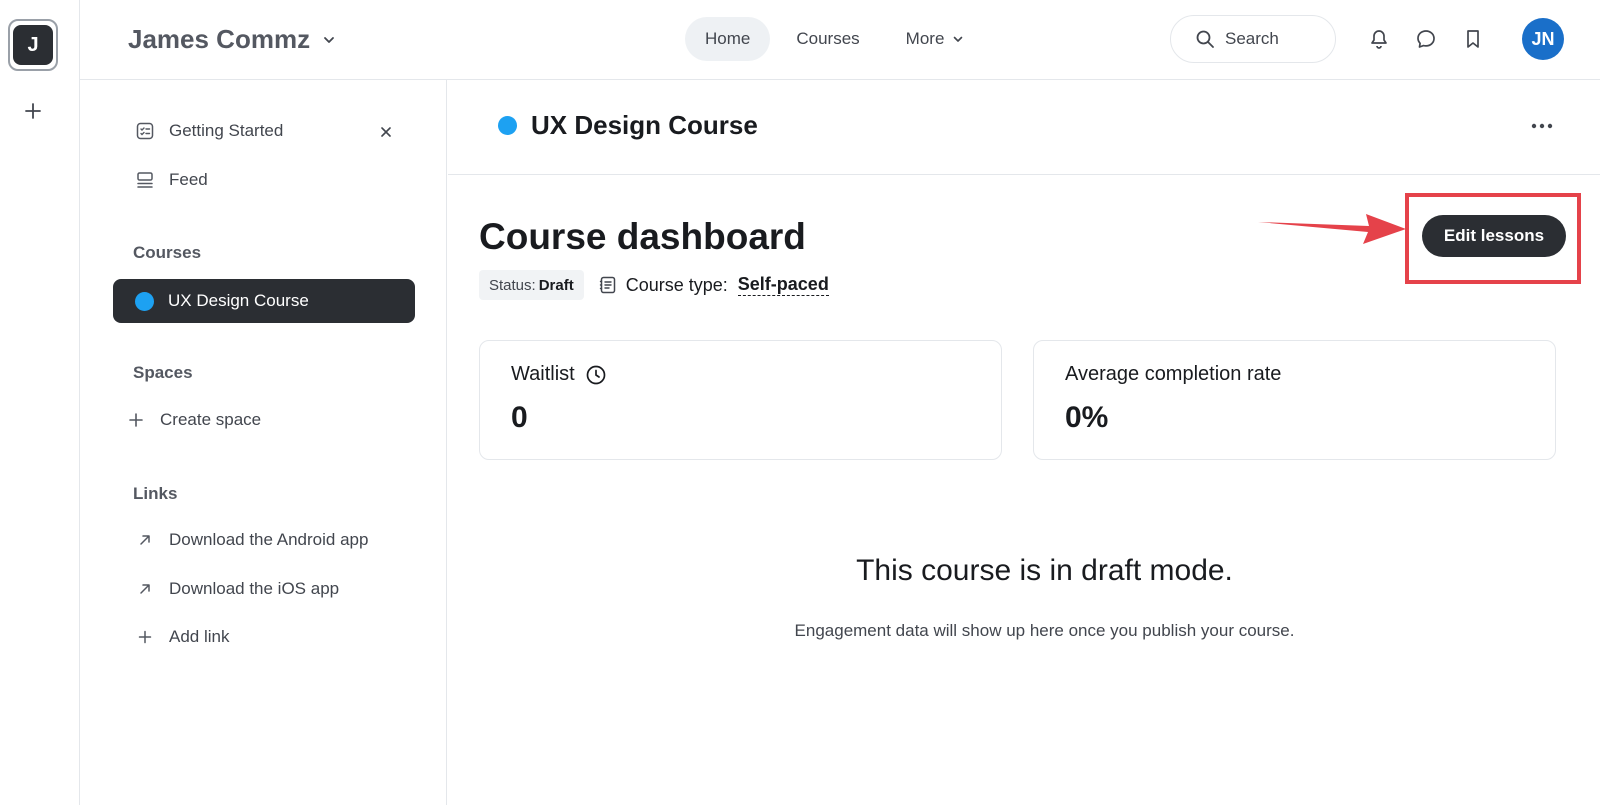 Image resolution: width=1600 pixels, height=805 pixels. What do you see at coordinates (713, 285) in the screenshot?
I see `course-type: Course type: Self-paced` at bounding box center [713, 285].